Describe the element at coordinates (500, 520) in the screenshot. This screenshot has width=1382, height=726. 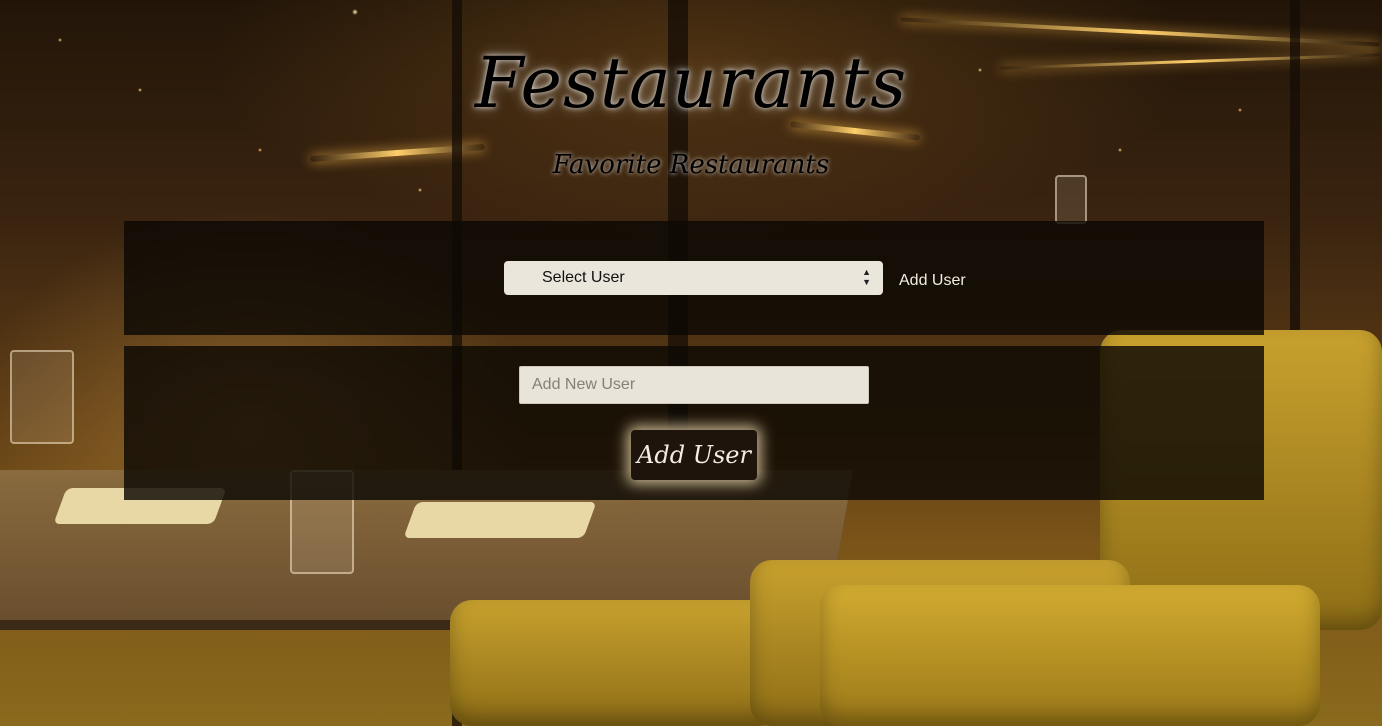
I see `napkin` at that location.